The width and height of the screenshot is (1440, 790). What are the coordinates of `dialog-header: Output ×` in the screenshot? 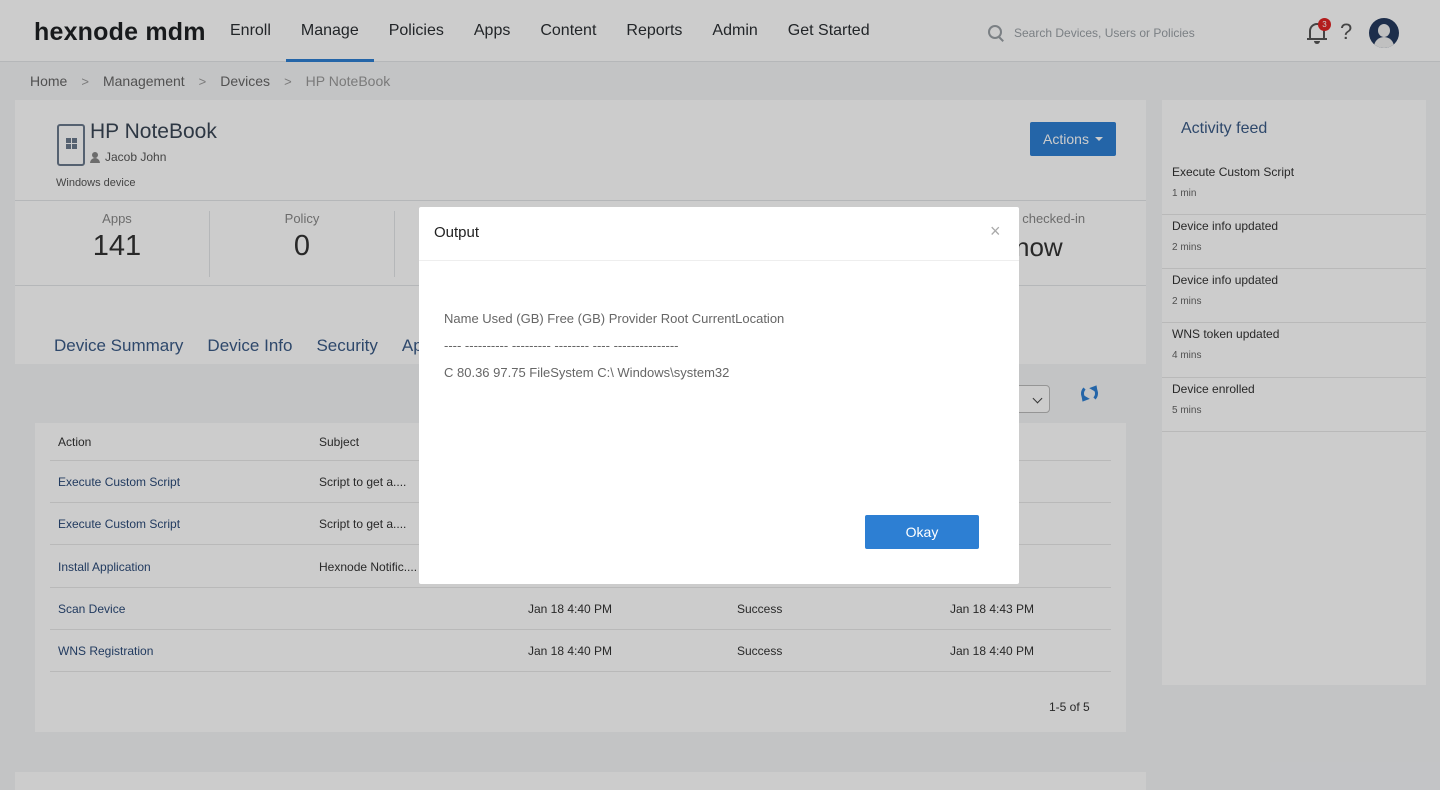 It's located at (719, 234).